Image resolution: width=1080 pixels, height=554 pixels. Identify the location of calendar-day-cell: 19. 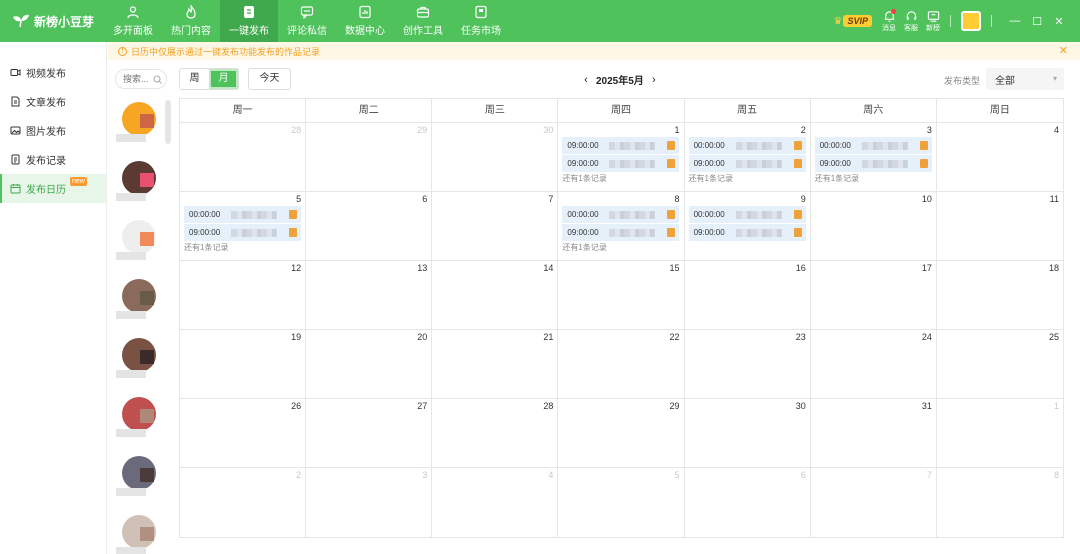
(243, 364).